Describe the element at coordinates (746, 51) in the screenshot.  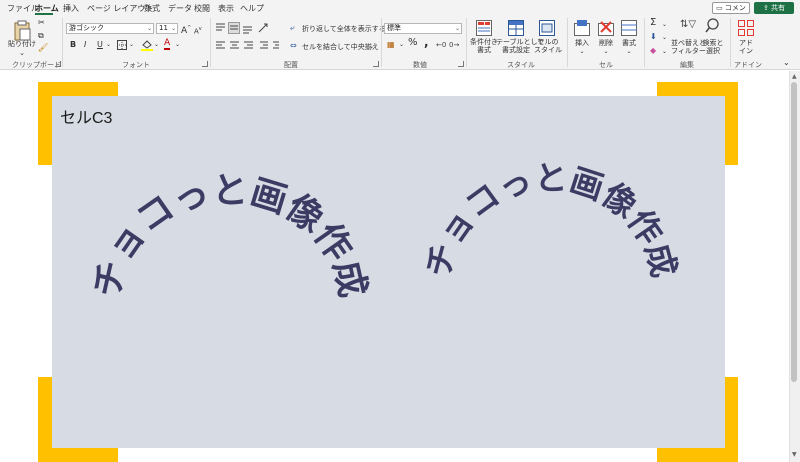
I see `addins-label-2: イン` at that location.